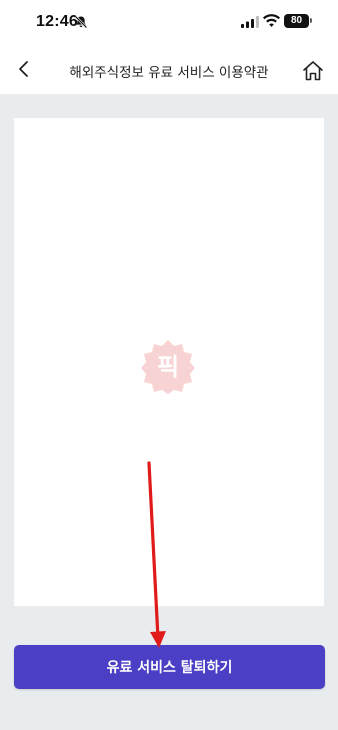  Describe the element at coordinates (81, 22) in the screenshot. I see `bell-off-icon` at that location.